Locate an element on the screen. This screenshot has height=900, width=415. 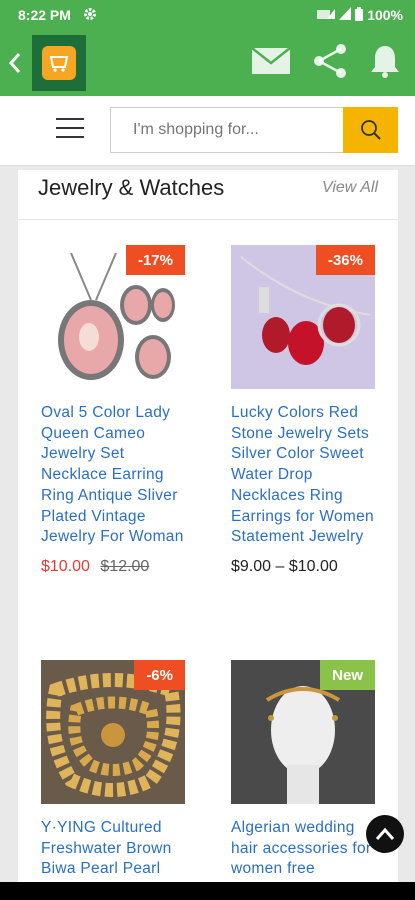
chevron-up-icon is located at coordinates (385, 833).